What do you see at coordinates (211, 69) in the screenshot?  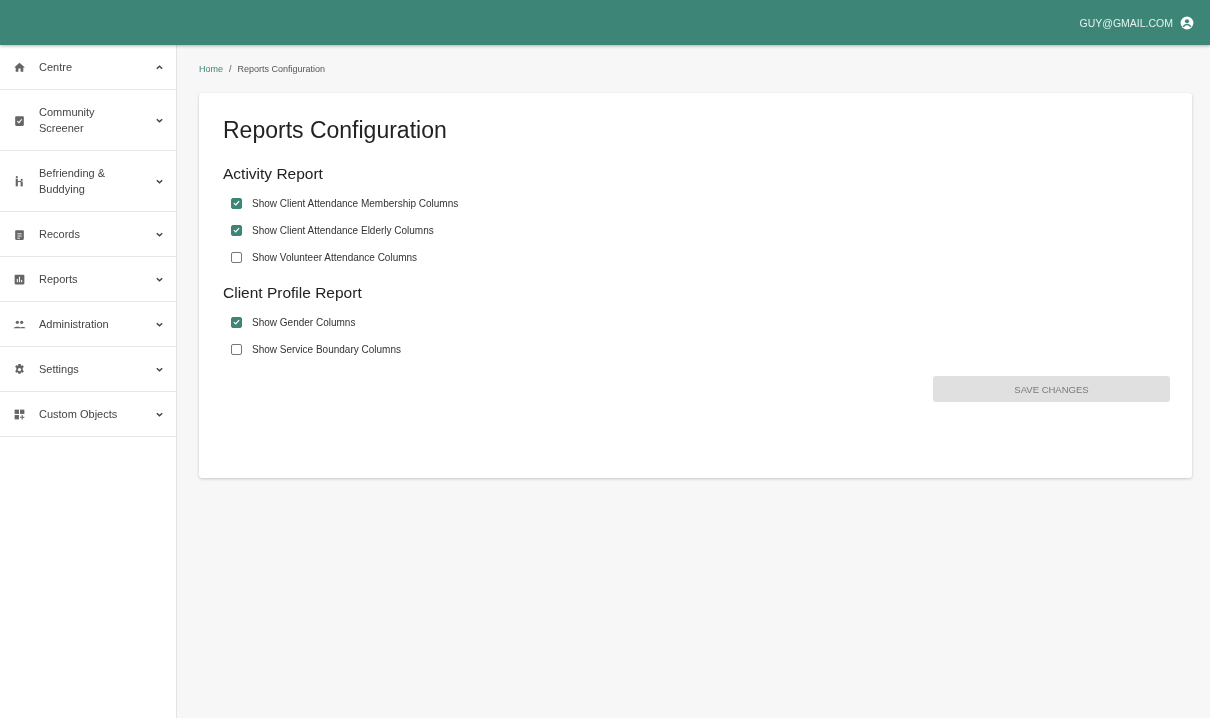 I see `breadcrumb-link: Home` at bounding box center [211, 69].